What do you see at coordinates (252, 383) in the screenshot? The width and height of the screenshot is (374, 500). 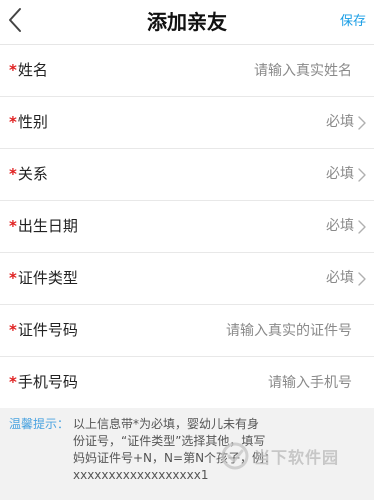 I see `phone-input` at bounding box center [252, 383].